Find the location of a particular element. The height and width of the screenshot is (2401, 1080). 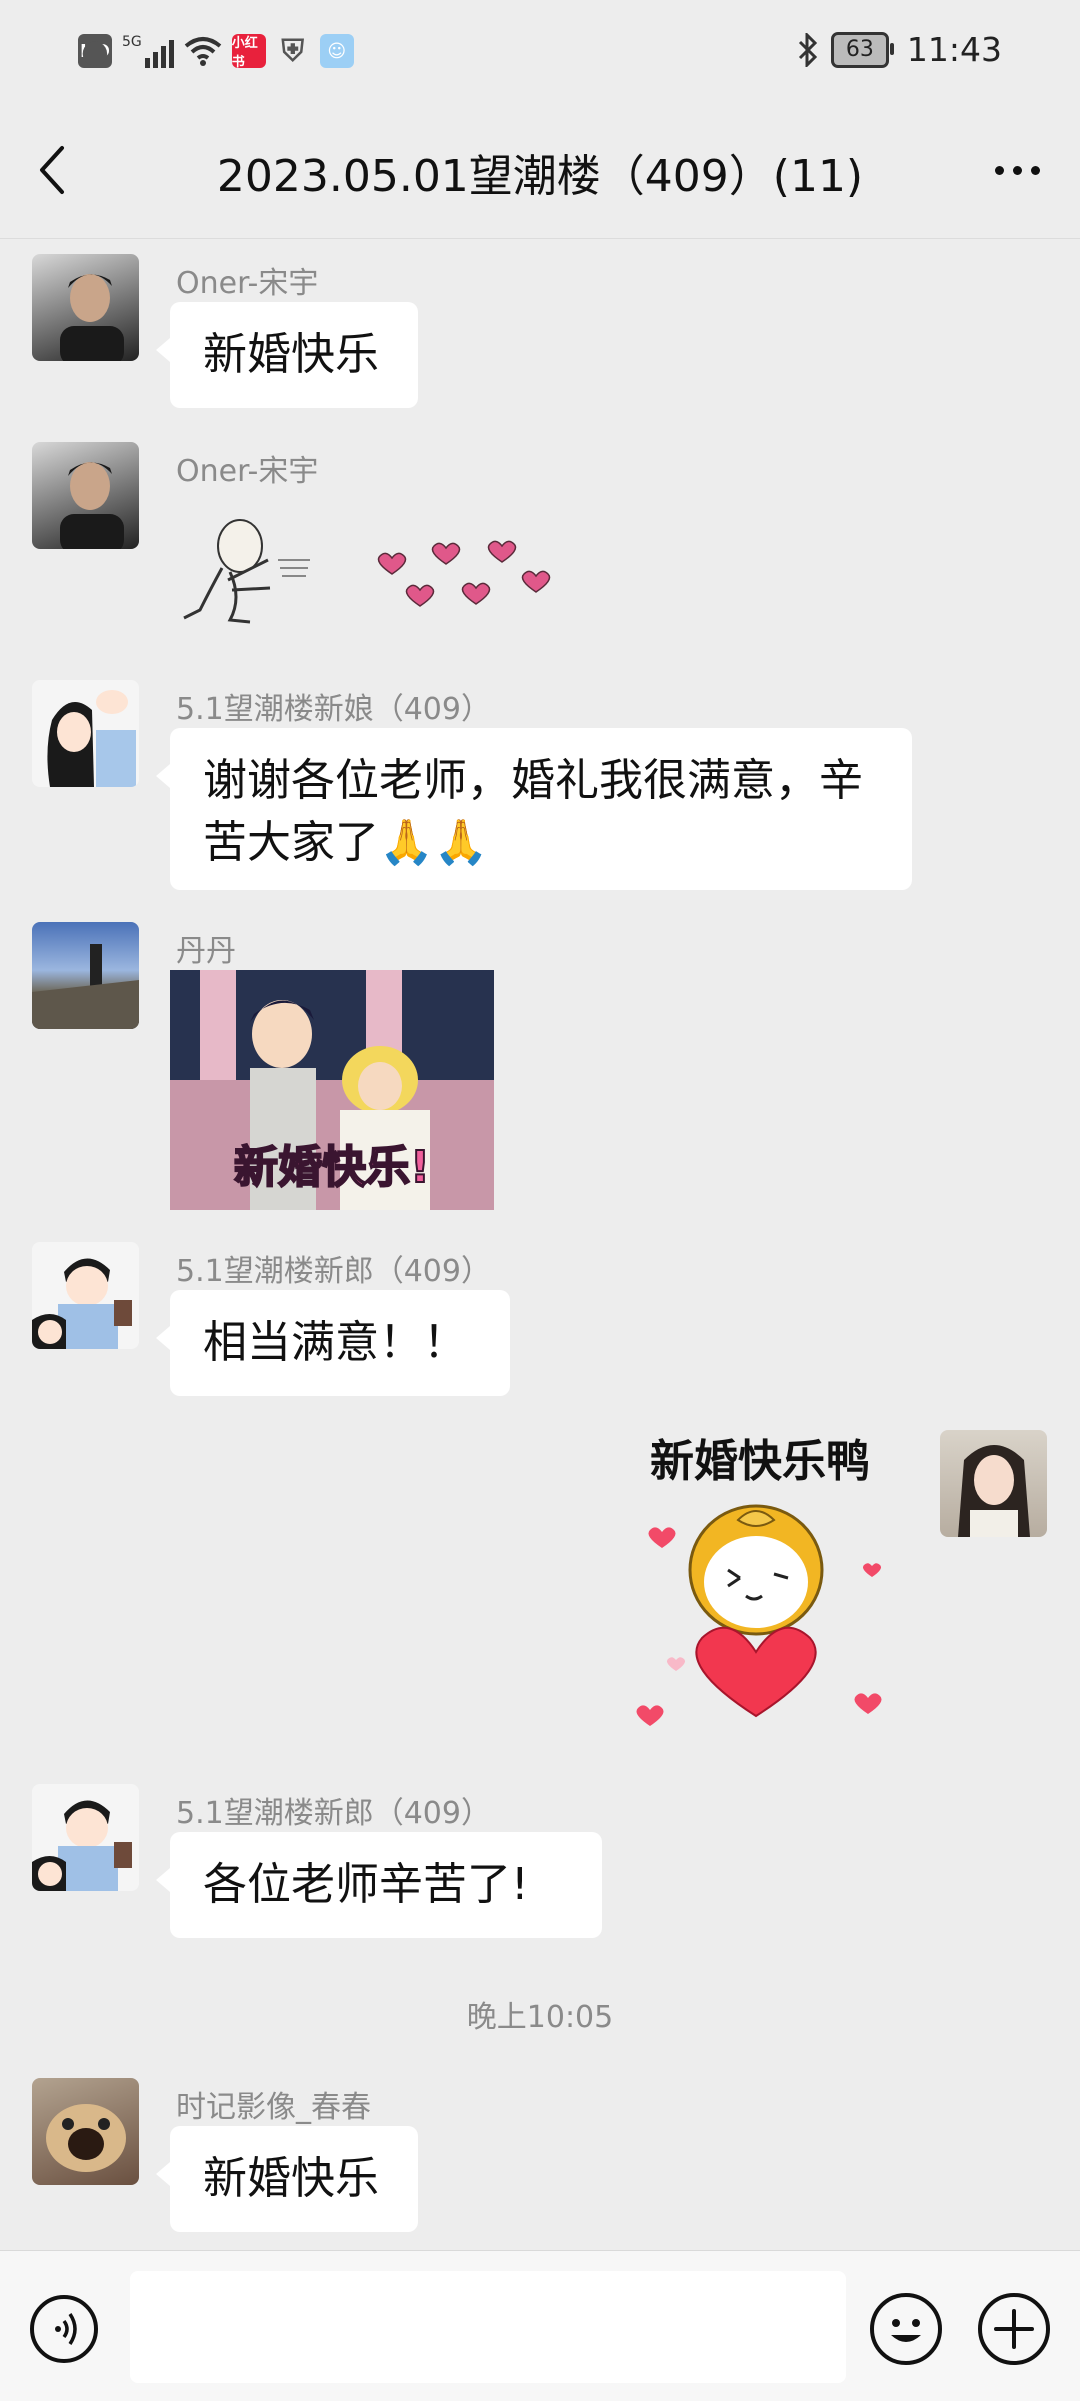

wedding-image: 新婚快乐! is located at coordinates (332, 1090).